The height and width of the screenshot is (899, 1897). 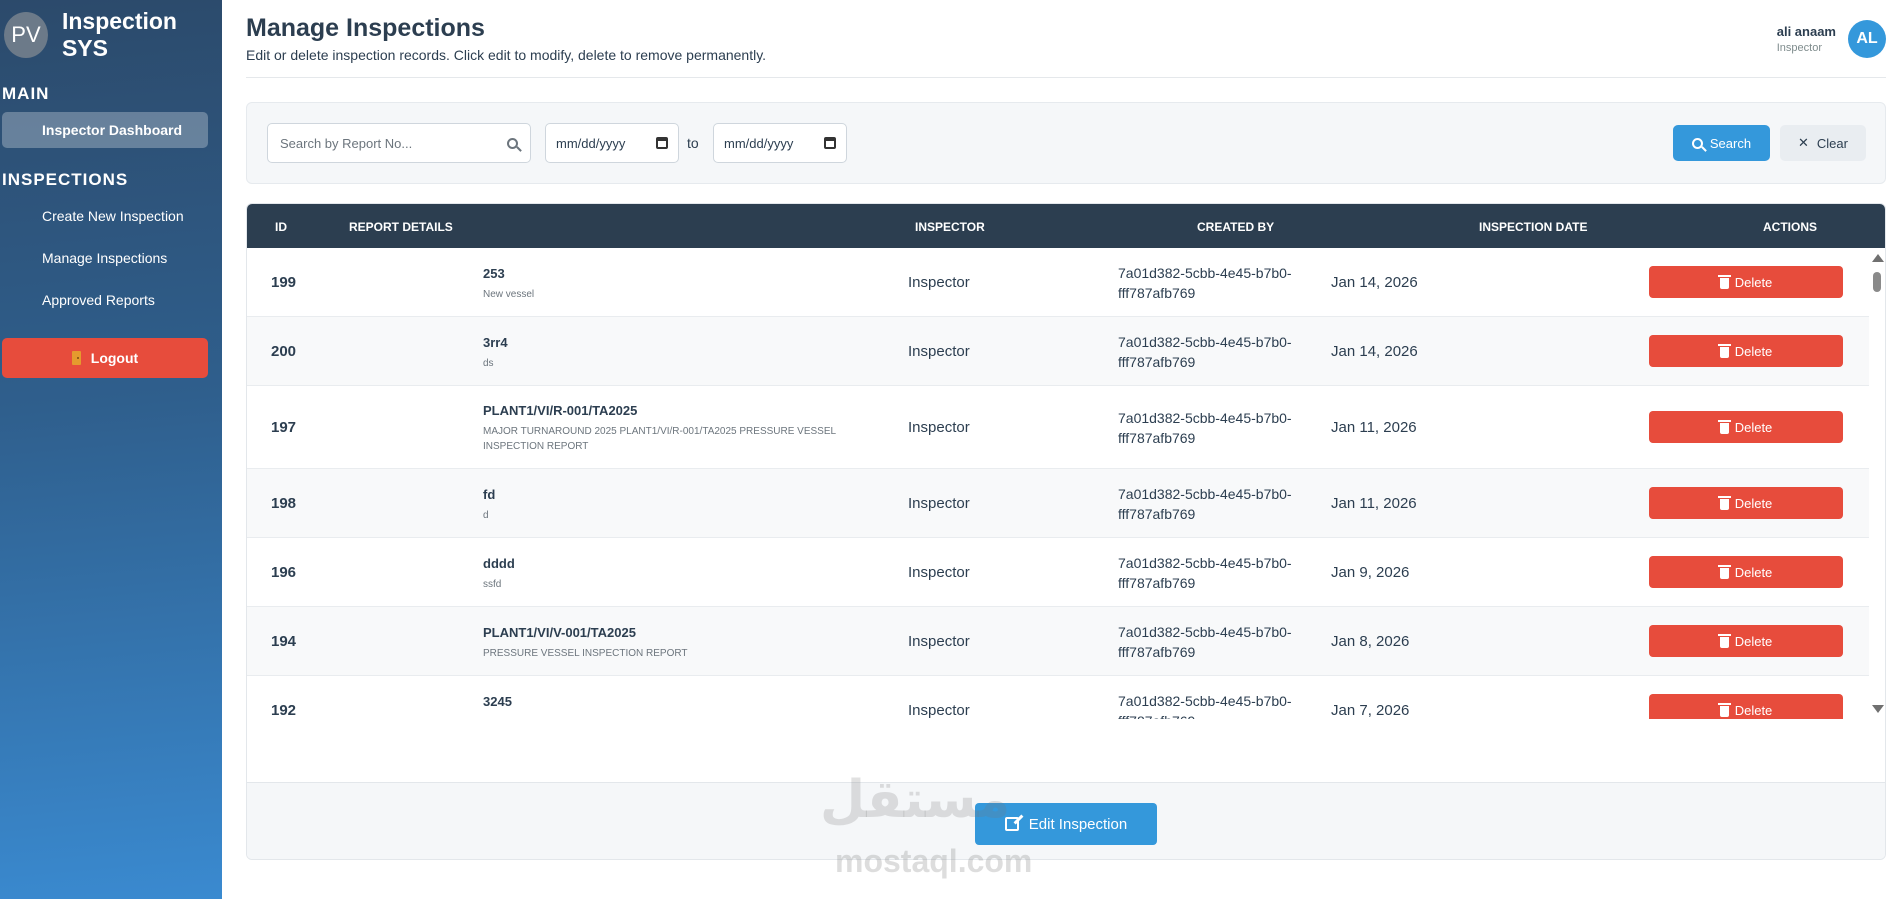 What do you see at coordinates (284, 641) in the screenshot?
I see `row-id: 194` at bounding box center [284, 641].